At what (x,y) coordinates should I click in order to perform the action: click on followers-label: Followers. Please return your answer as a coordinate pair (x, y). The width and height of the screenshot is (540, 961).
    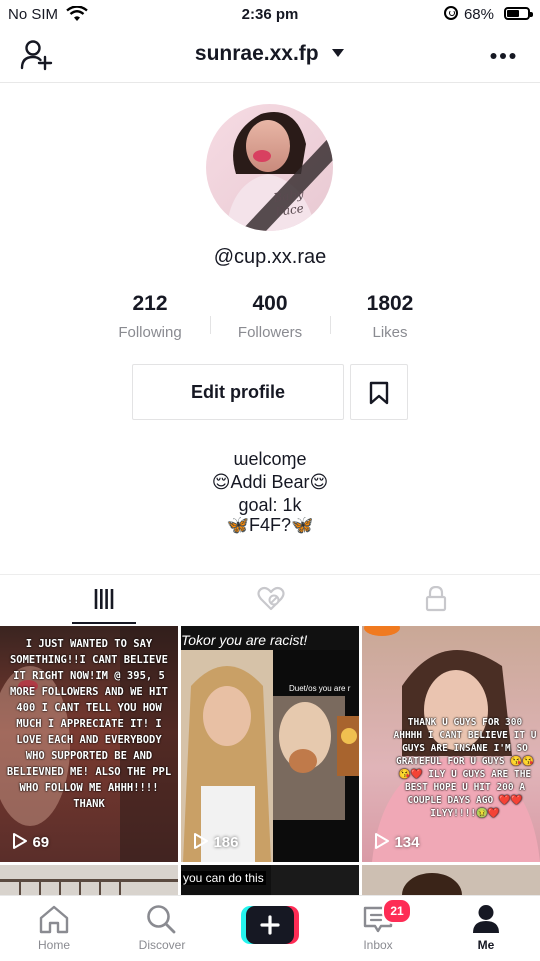
    Looking at the image, I should click on (270, 332).